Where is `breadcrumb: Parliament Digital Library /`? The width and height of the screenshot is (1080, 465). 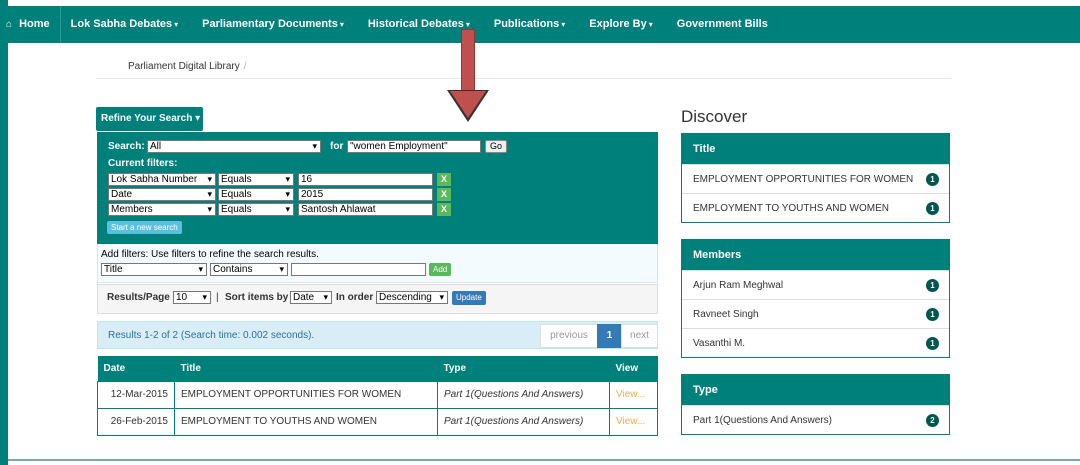
breadcrumb: Parliament Digital Library / is located at coordinates (187, 66).